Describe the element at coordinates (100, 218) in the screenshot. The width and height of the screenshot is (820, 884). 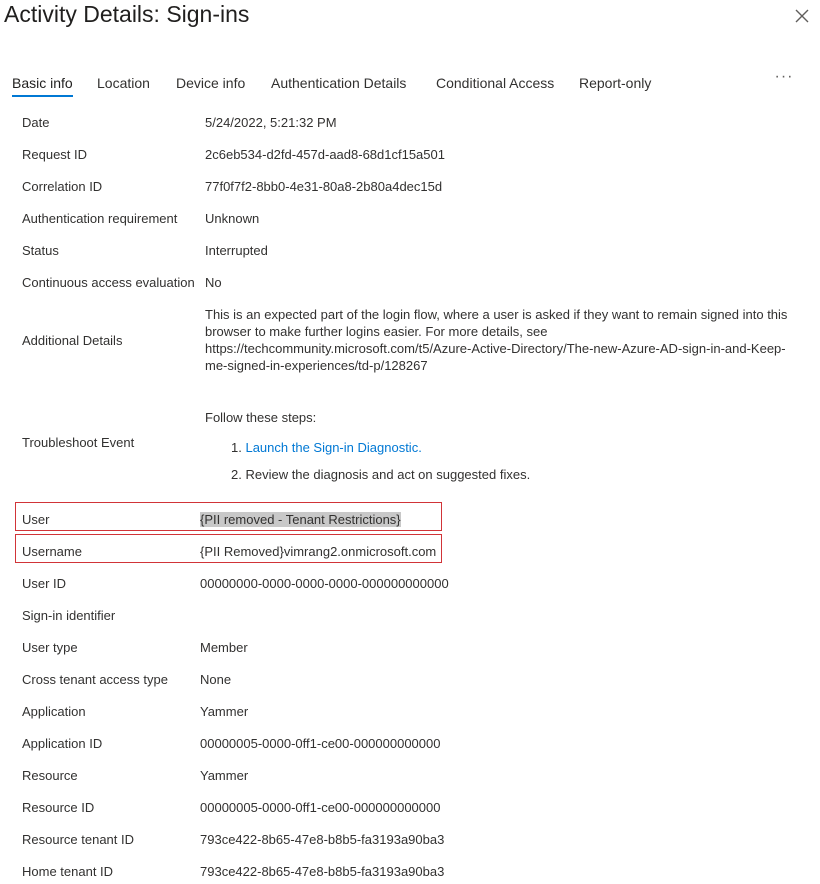
I see `auth-requirement-label: Authentication requirement` at that location.